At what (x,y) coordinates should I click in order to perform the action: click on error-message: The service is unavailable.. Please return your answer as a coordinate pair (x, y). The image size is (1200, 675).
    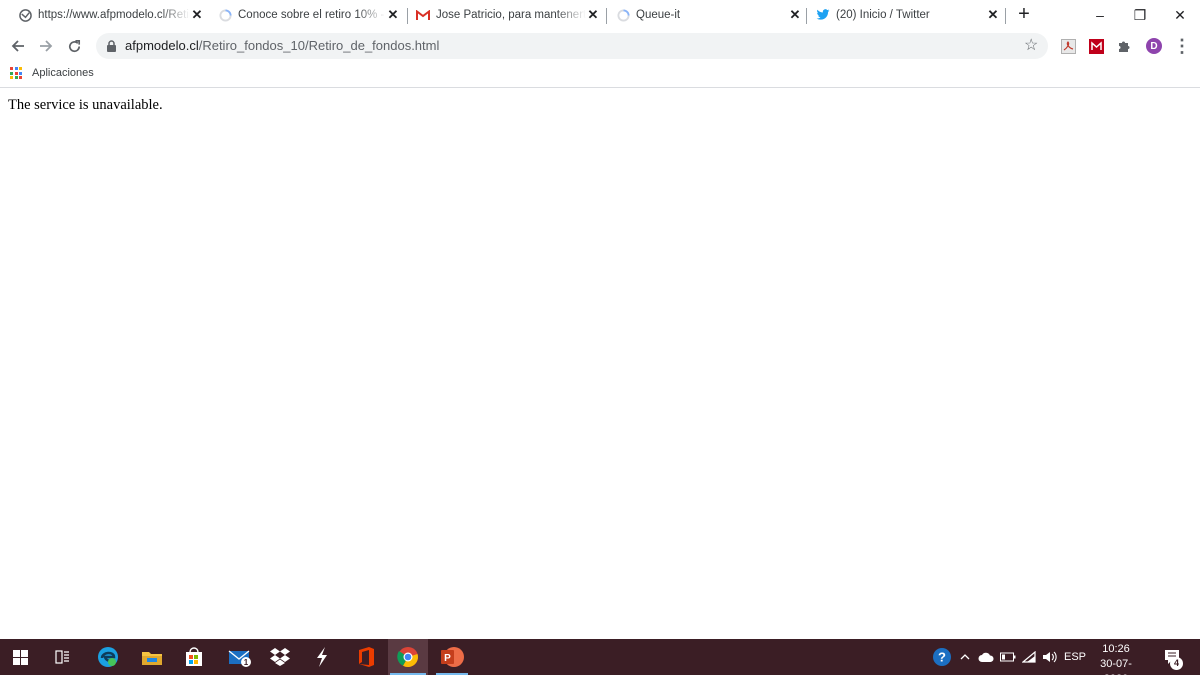
    Looking at the image, I should click on (85, 105).